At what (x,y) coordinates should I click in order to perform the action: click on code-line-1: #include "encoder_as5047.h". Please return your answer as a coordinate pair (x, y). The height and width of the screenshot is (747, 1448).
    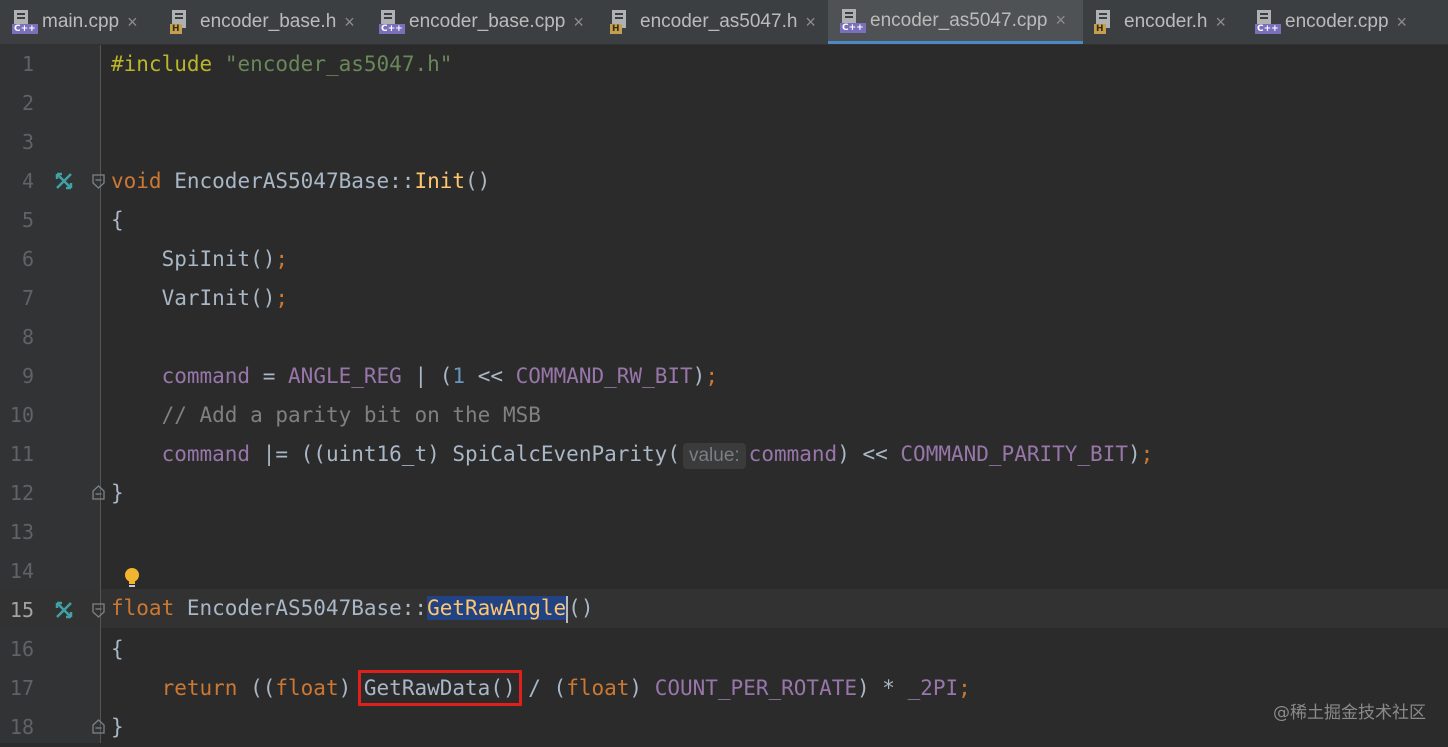
    Looking at the image, I should click on (281, 64).